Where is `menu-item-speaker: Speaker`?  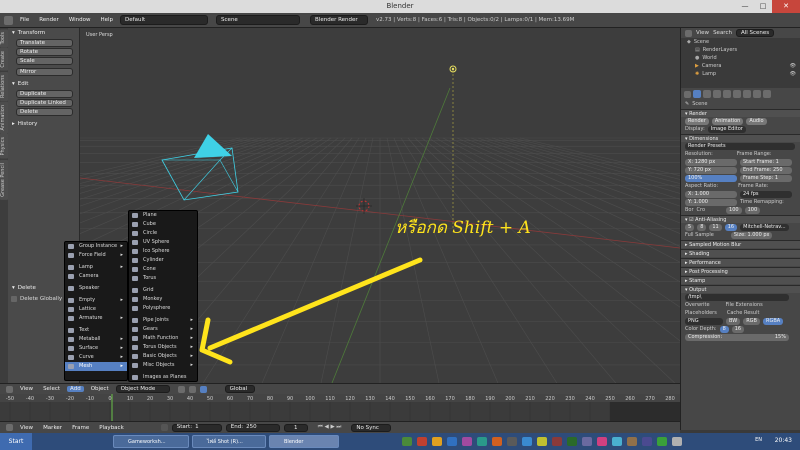
menu-item-speaker: Speaker is located at coordinates (96, 288).